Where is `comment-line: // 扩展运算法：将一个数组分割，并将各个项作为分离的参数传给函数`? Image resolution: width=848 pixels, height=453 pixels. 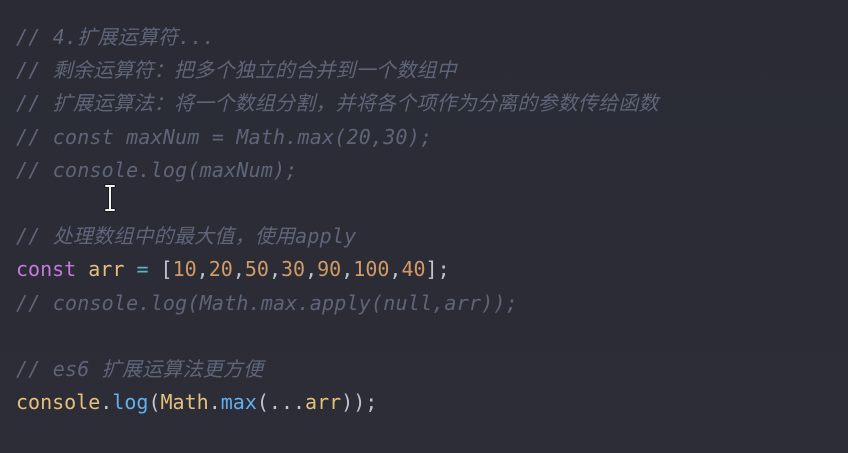 comment-line: // 扩展运算法：将一个数组分割，并将各个项作为分离的参数传给函数 is located at coordinates (426, 103).